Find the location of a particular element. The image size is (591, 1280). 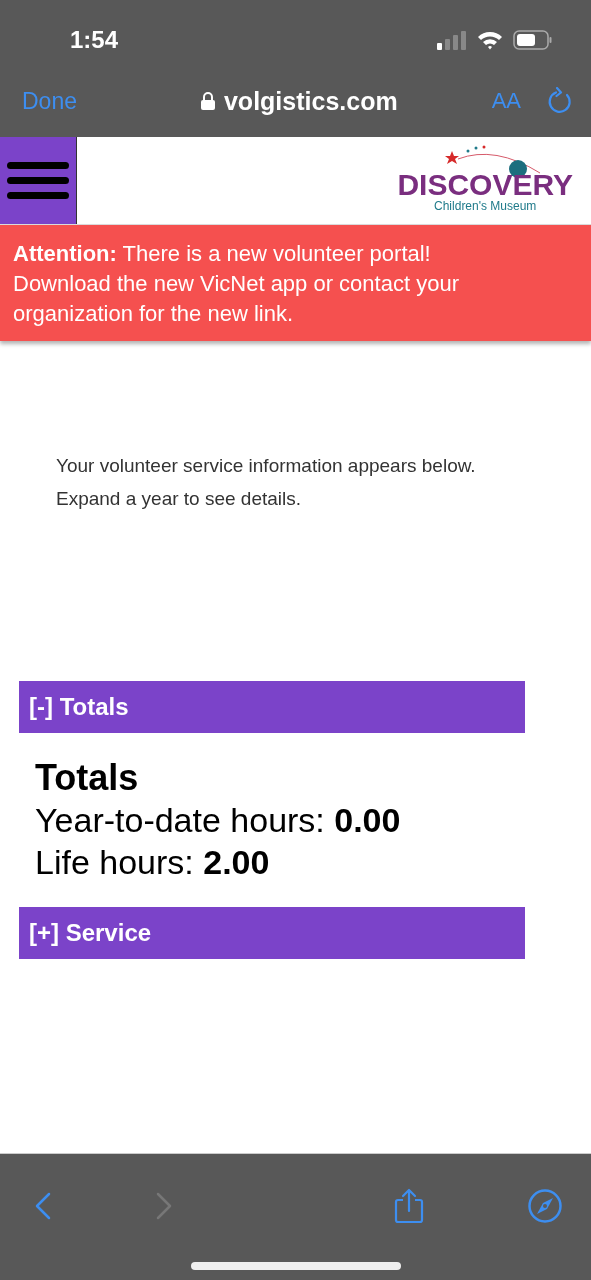

reload-icon is located at coordinates (560, 101).